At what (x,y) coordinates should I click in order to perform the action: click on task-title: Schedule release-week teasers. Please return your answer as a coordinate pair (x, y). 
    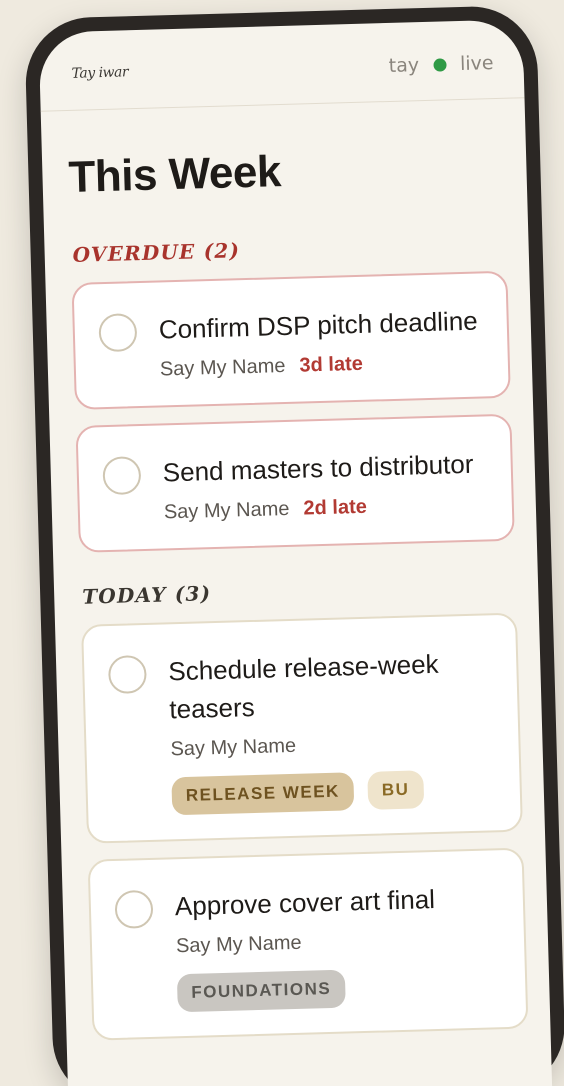
    Looking at the image, I should click on (331, 685).